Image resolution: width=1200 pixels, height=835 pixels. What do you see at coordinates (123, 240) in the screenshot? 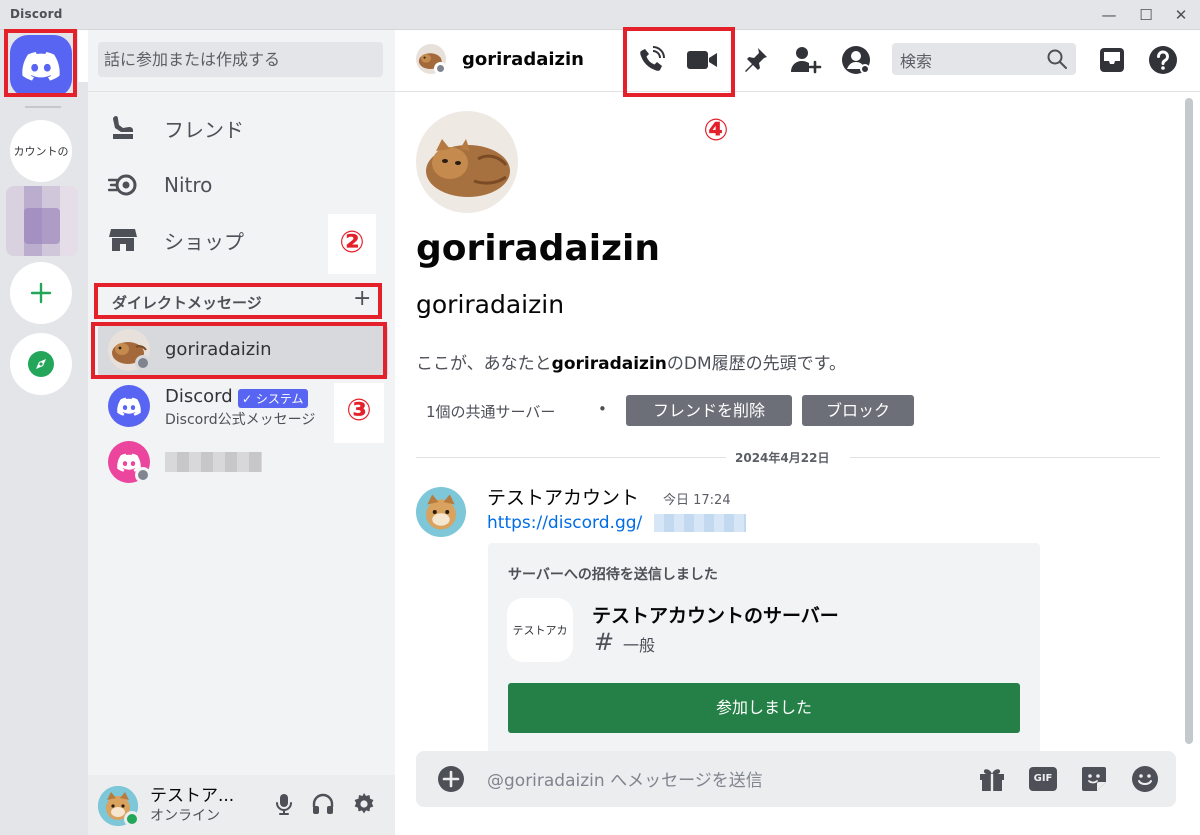
I see `shop-icon` at bounding box center [123, 240].